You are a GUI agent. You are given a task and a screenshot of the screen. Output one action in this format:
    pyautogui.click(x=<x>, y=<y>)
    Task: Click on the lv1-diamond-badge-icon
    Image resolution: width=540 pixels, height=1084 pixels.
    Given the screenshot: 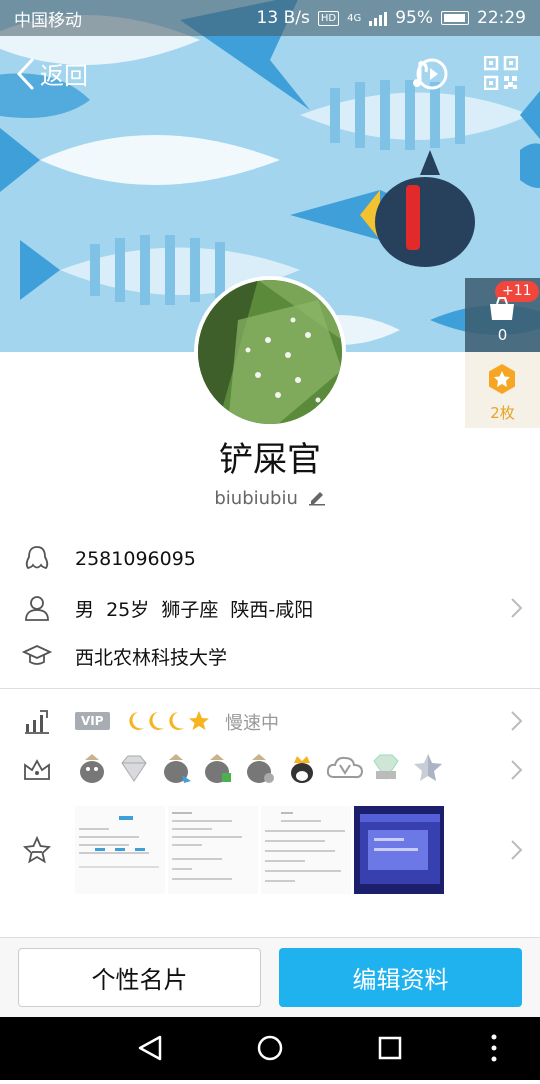 What is the action you would take?
    pyautogui.click(x=386, y=767)
    